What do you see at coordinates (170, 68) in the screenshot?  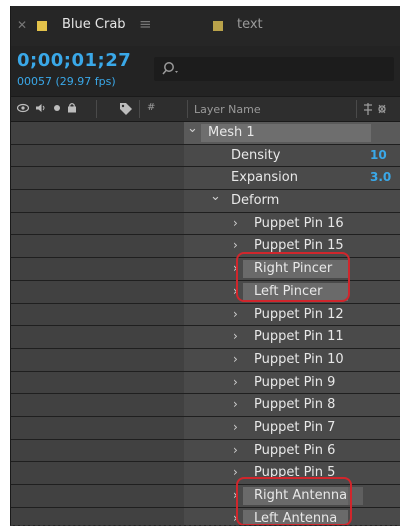 I see `search-icon` at bounding box center [170, 68].